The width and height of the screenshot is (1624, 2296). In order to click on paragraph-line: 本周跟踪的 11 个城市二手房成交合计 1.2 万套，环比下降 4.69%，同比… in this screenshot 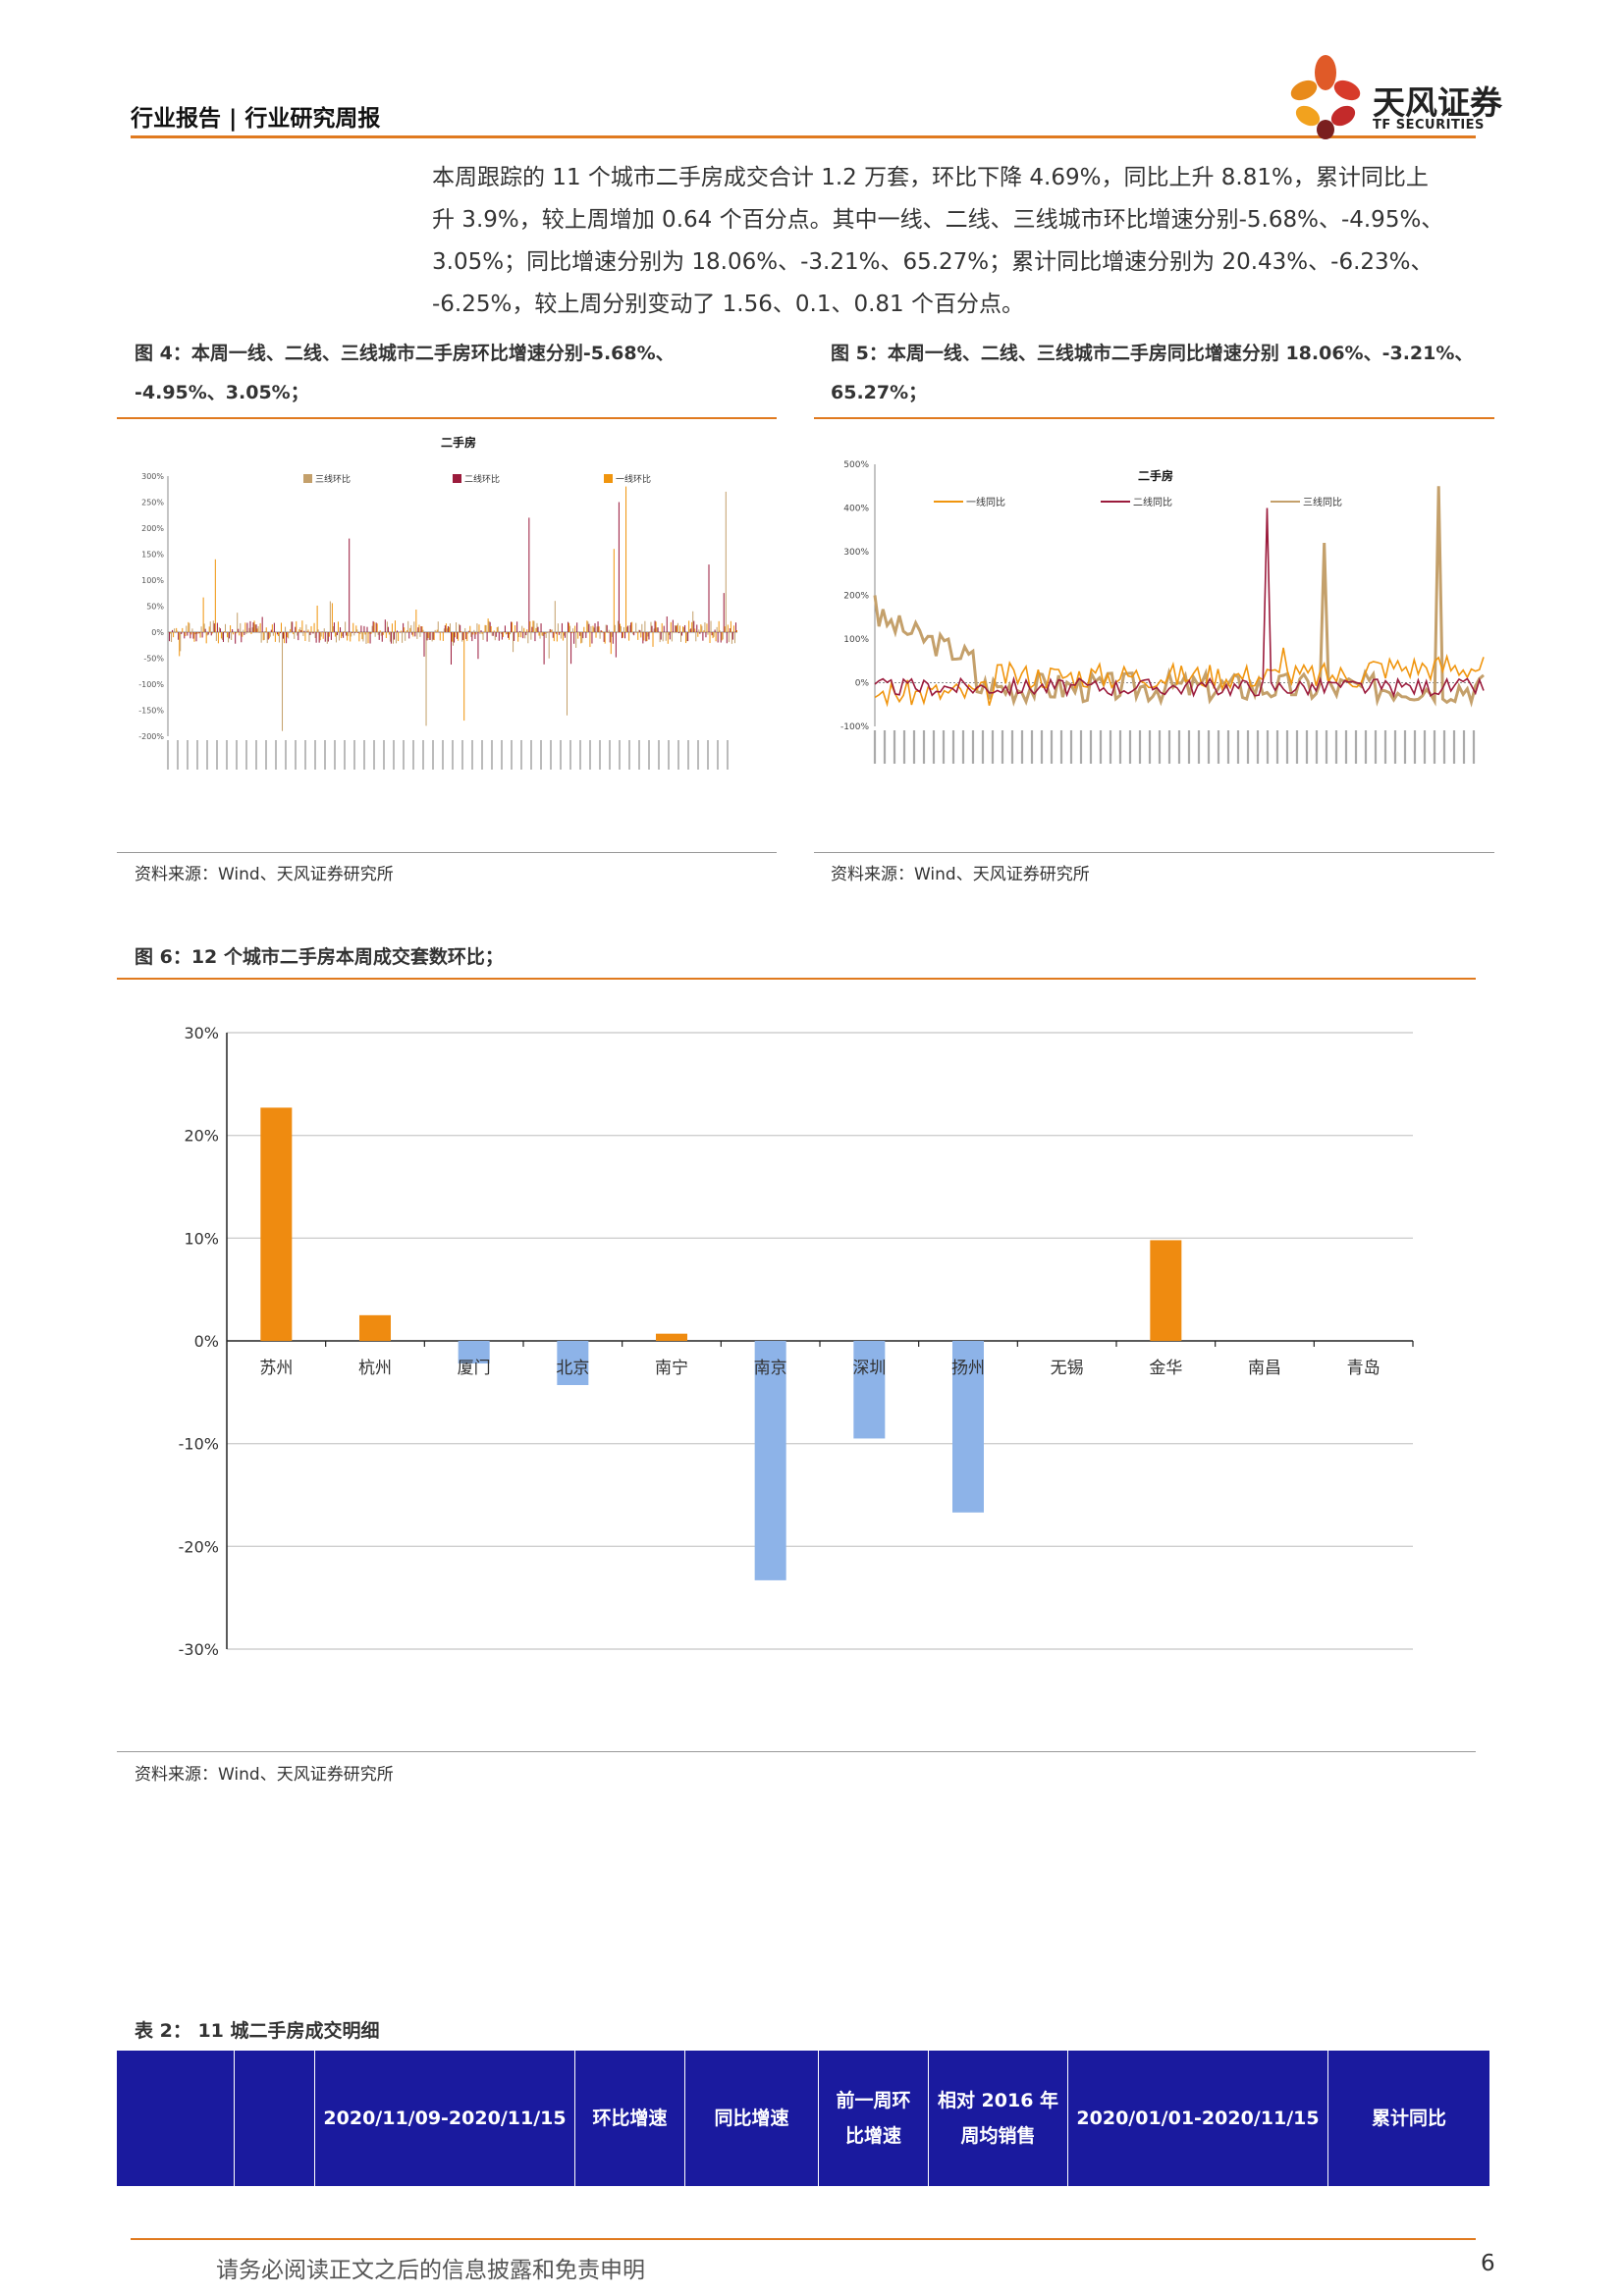, I will do `click(930, 178)`.